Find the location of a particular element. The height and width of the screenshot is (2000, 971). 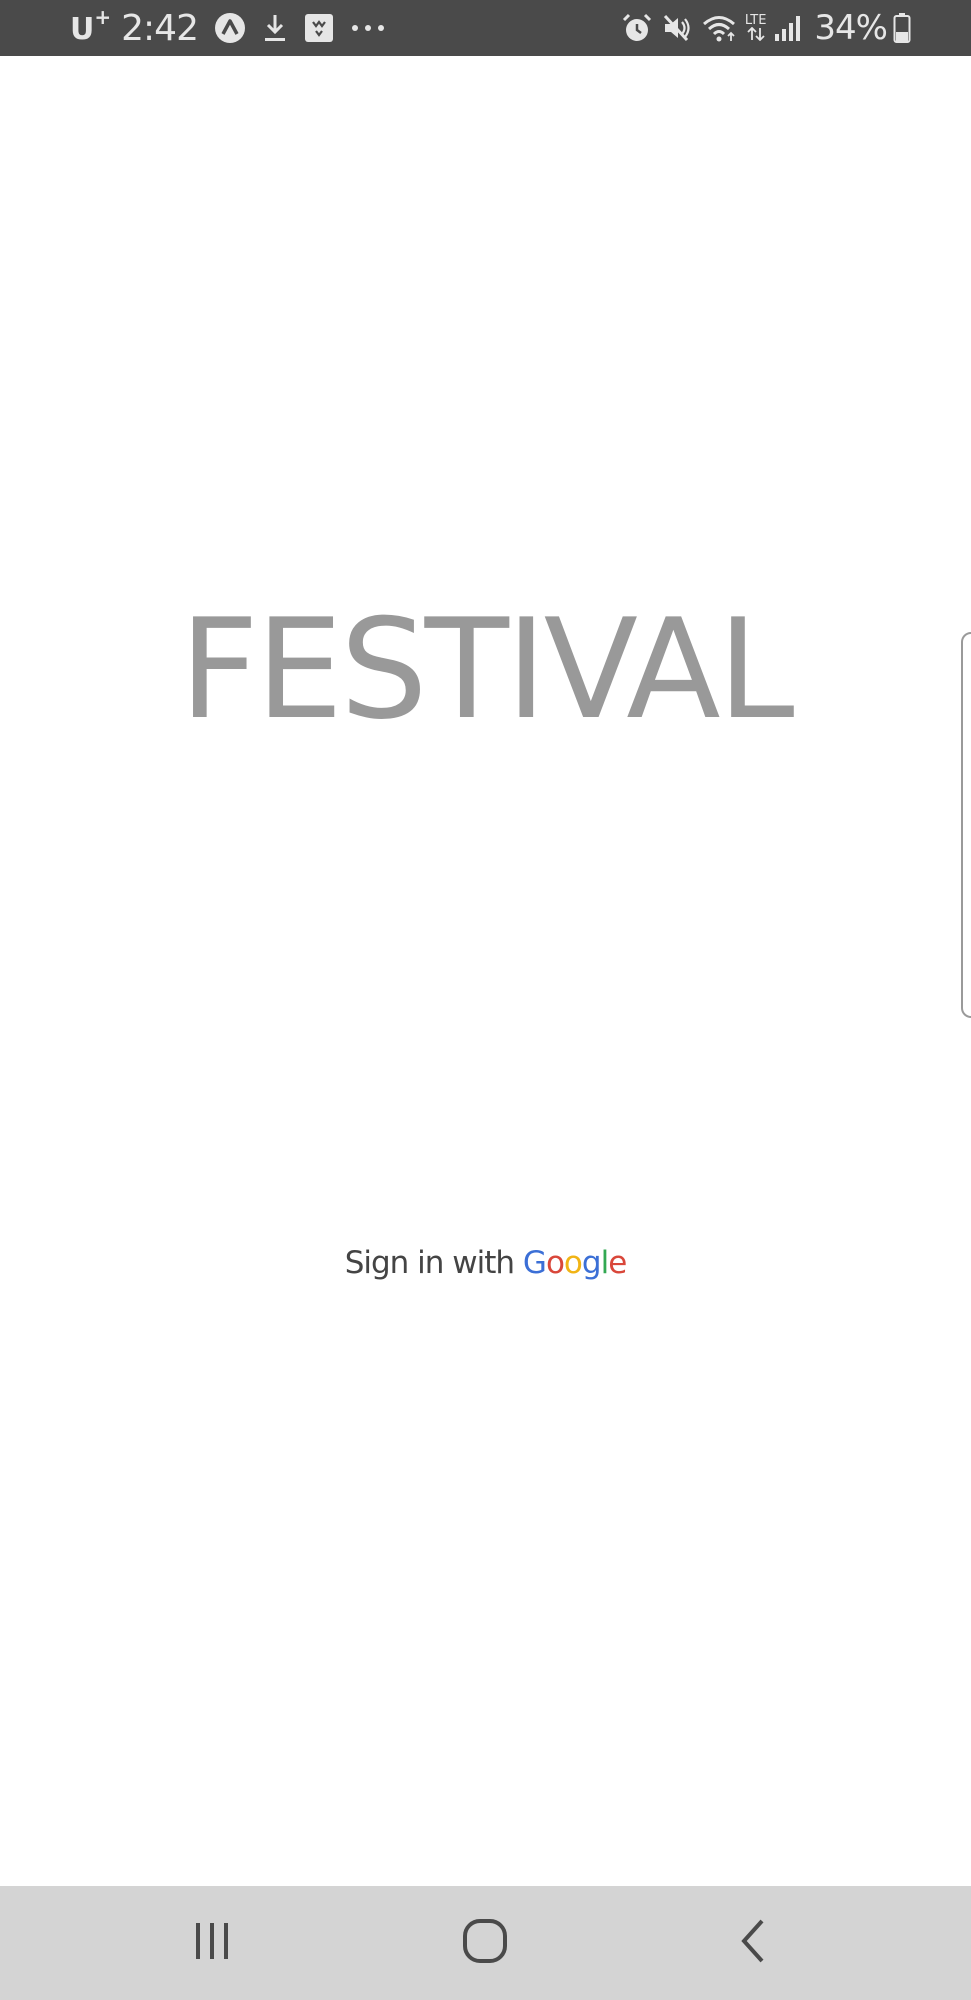

signin-prefix: Sign in with is located at coordinates (433, 1263).